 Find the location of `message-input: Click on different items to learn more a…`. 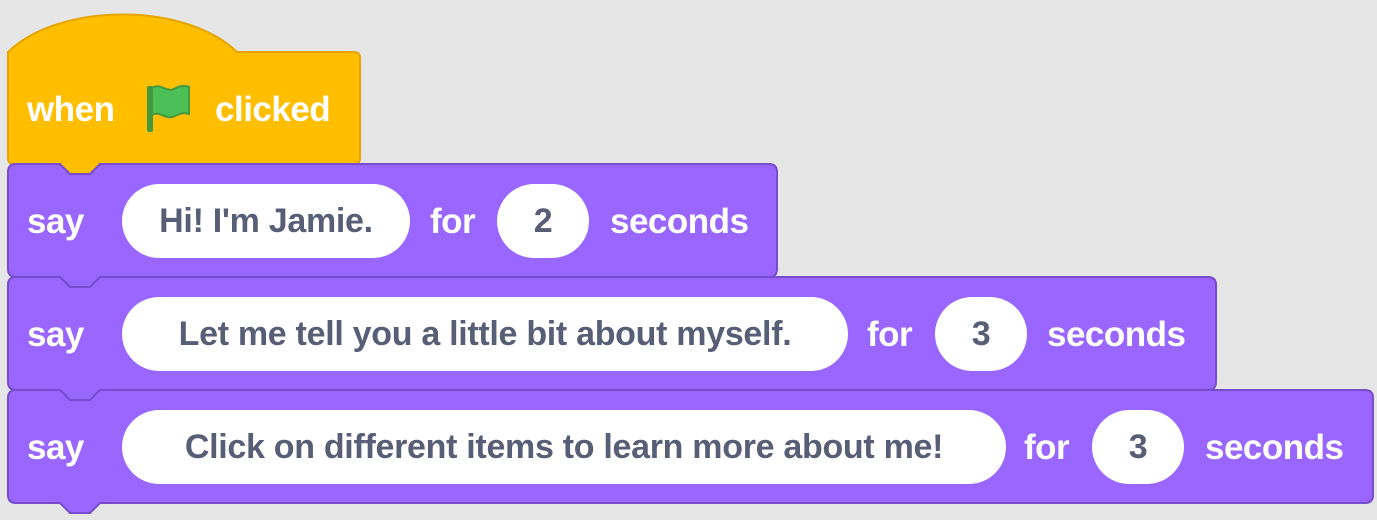

message-input: Click on different items to learn more a… is located at coordinates (564, 447).